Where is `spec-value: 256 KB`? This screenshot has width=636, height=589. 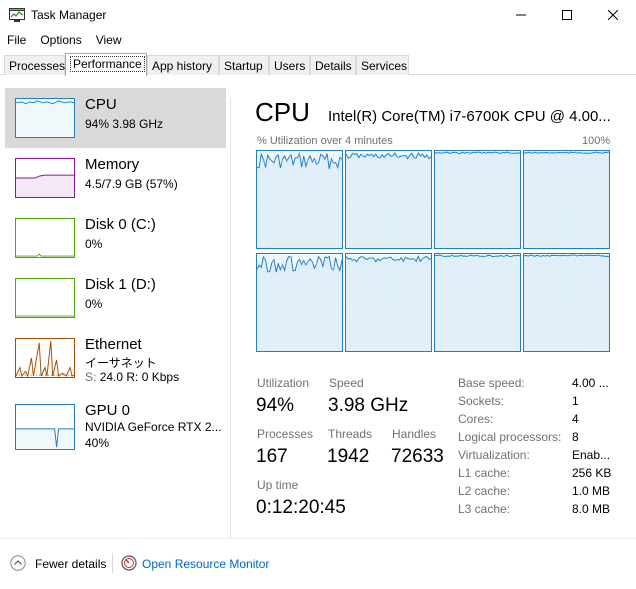 spec-value: 256 KB is located at coordinates (592, 473).